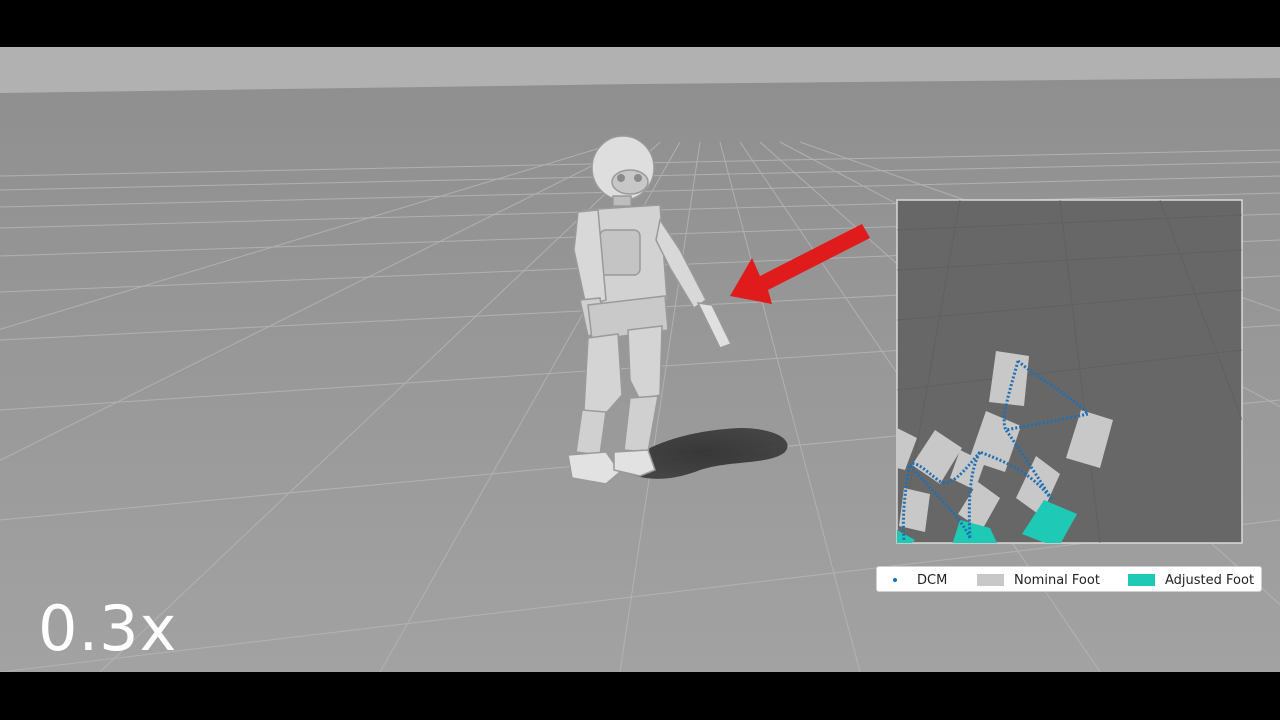  What do you see at coordinates (640, 23) in the screenshot?
I see `letterbox-top` at bounding box center [640, 23].